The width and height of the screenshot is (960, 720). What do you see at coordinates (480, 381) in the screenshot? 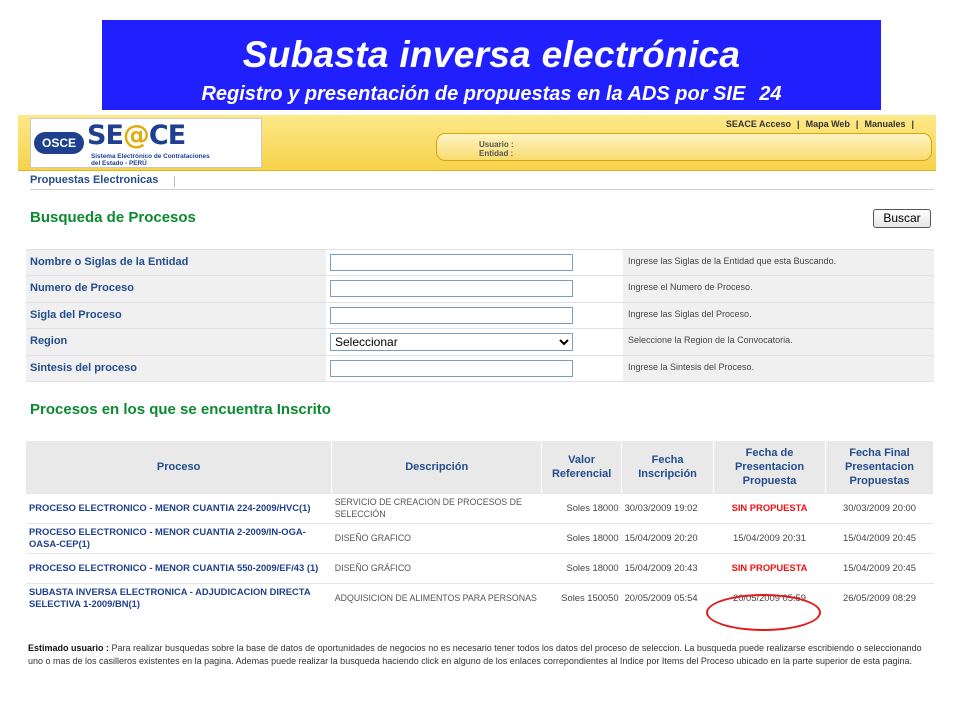
I see `form-bottom-border` at bounding box center [480, 381].